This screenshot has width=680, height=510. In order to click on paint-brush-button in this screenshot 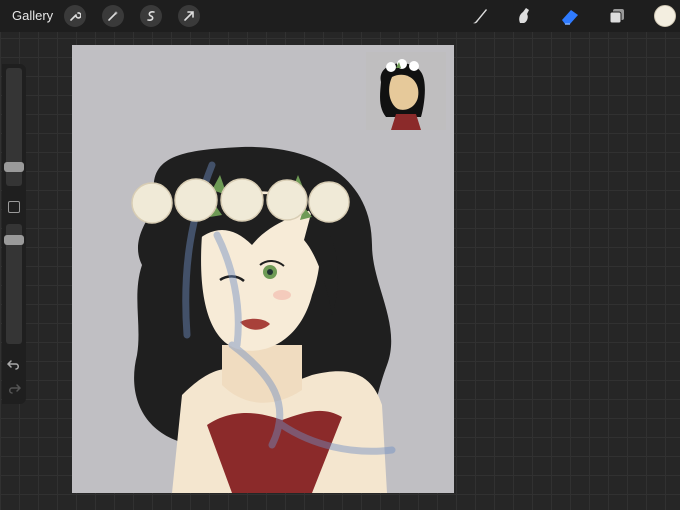, I will do `click(480, 16)`.